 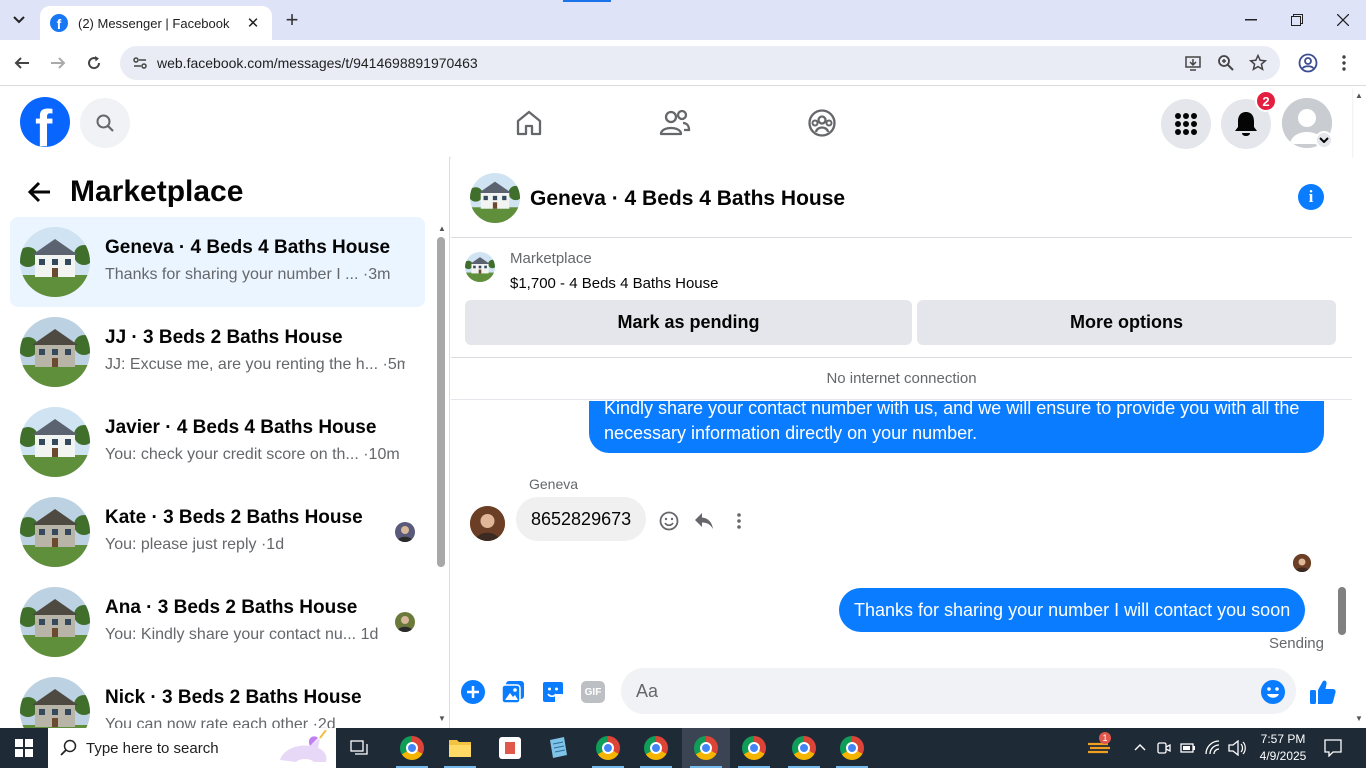 I want to click on star-icon, so click(x=1258, y=63).